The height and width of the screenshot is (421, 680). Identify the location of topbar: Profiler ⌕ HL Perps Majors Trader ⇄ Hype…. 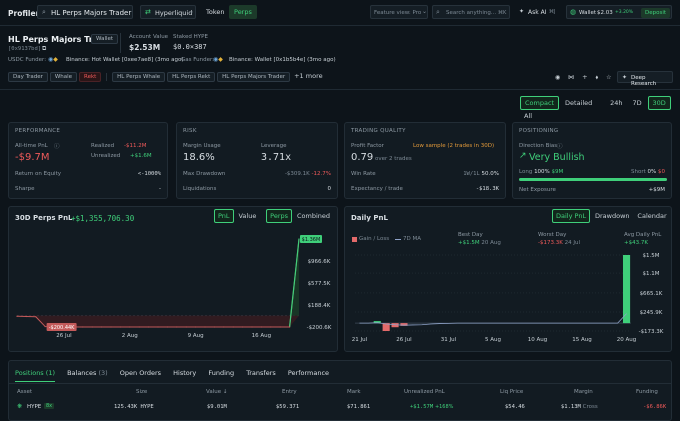
(340, 13).